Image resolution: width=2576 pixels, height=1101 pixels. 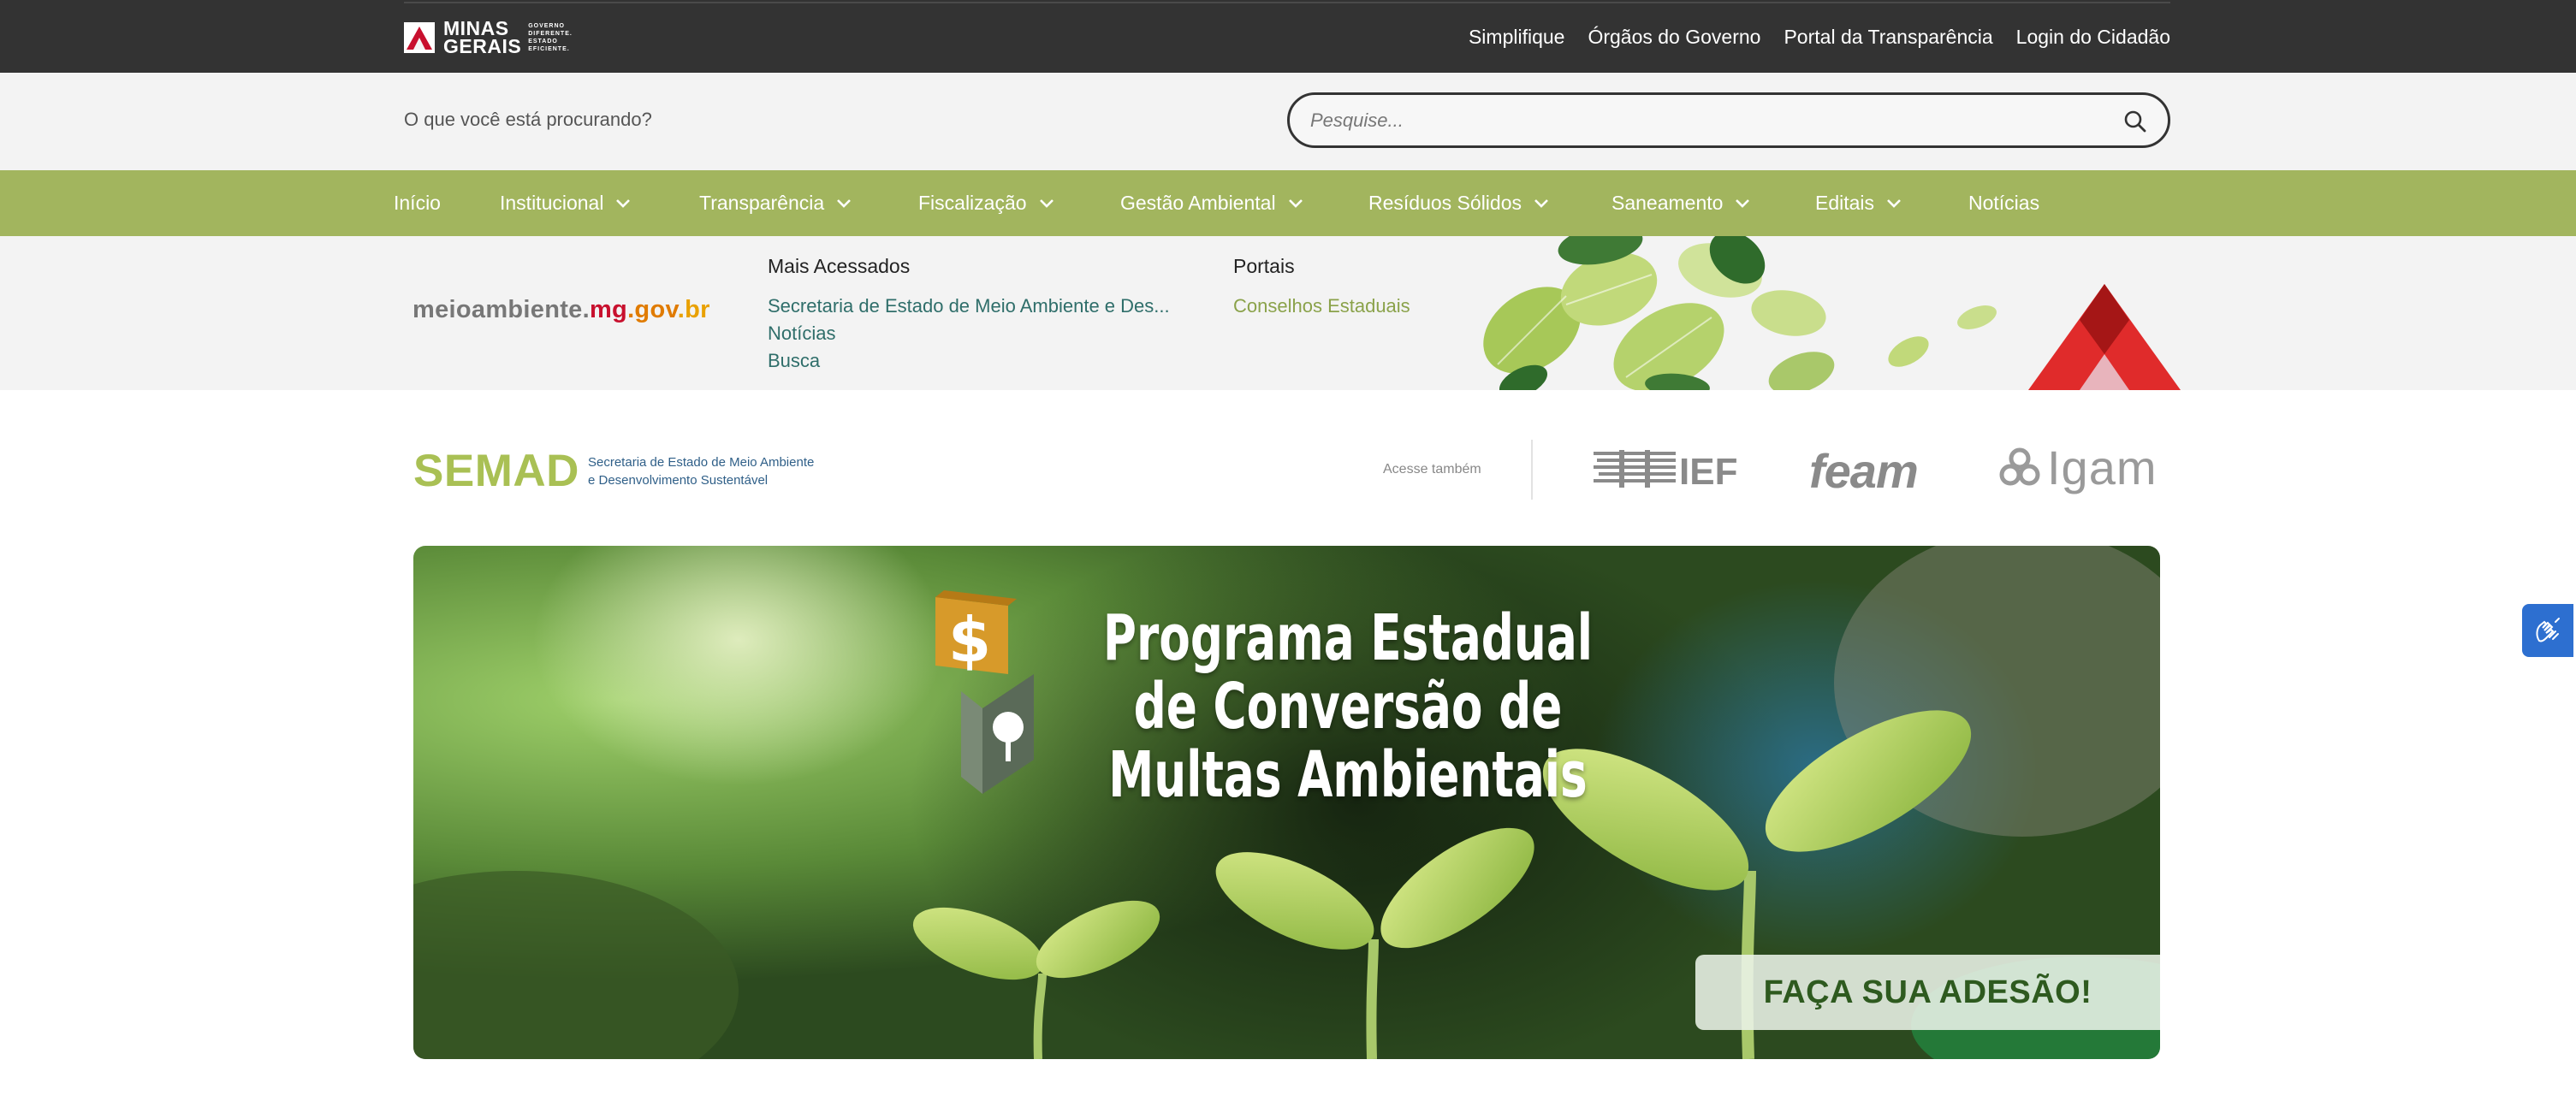 I want to click on igam-logo: Igam, so click(x=2078, y=468).